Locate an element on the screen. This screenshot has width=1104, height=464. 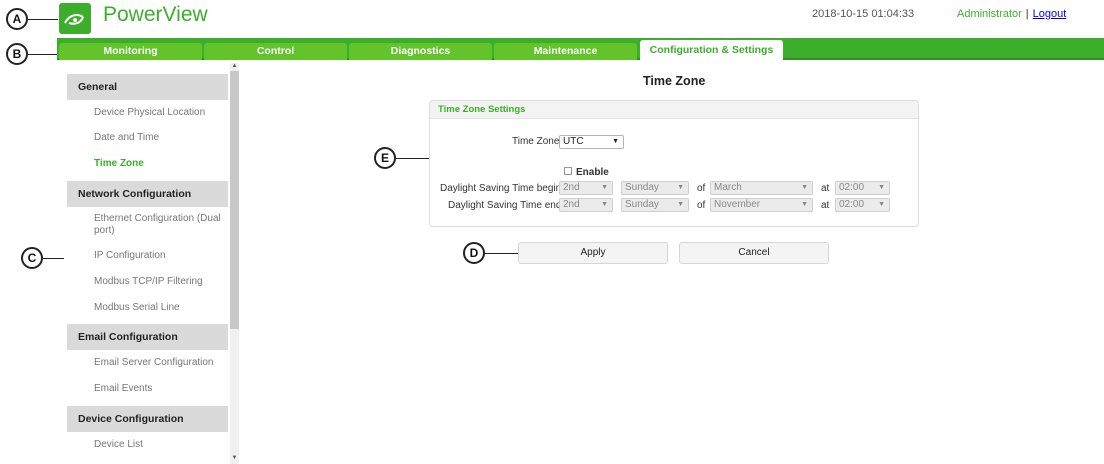
dst-end-of-label: of is located at coordinates (701, 205).